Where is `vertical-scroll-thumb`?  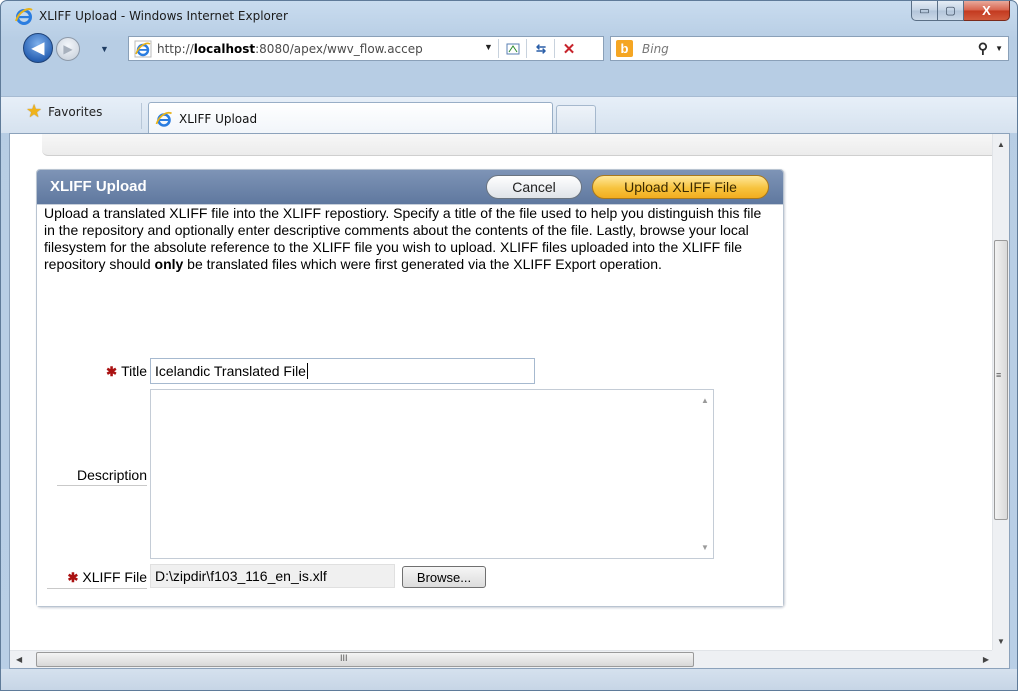
vertical-scroll-thumb is located at coordinates (1001, 380).